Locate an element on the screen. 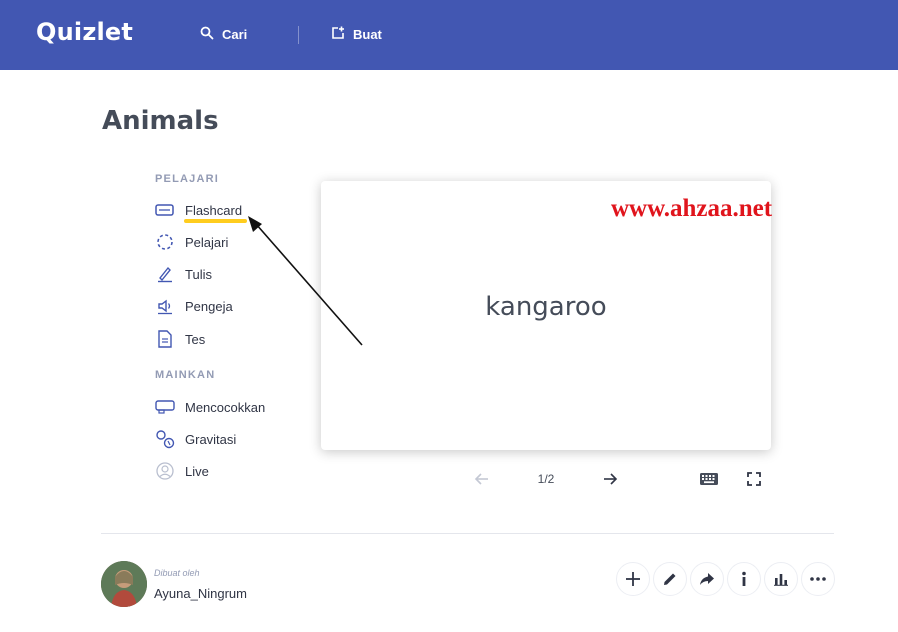 This screenshot has height=632, width=898. avatar is located at coordinates (124, 584).